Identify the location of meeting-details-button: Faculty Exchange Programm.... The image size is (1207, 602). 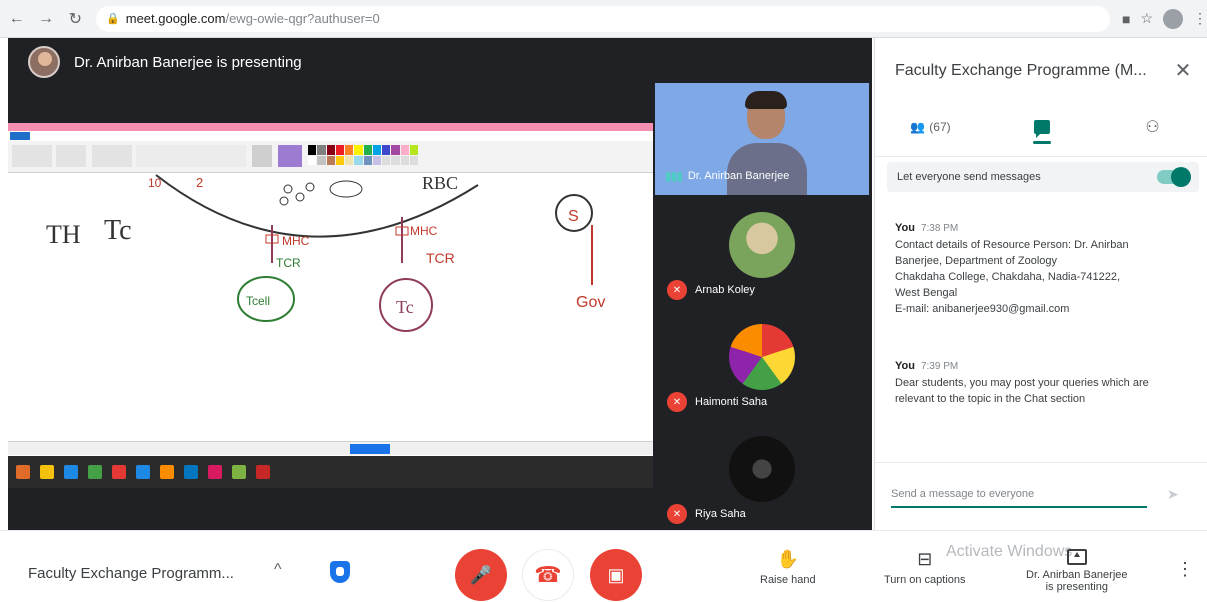
(131, 573).